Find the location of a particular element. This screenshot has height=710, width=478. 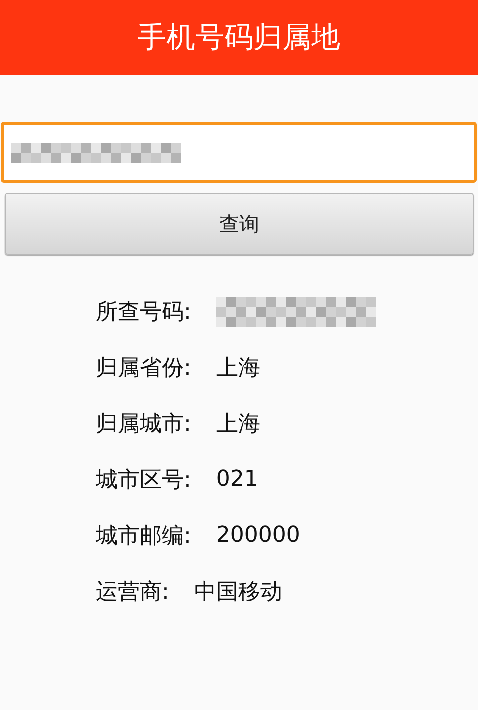

result-value: 中国移动 is located at coordinates (238, 592).